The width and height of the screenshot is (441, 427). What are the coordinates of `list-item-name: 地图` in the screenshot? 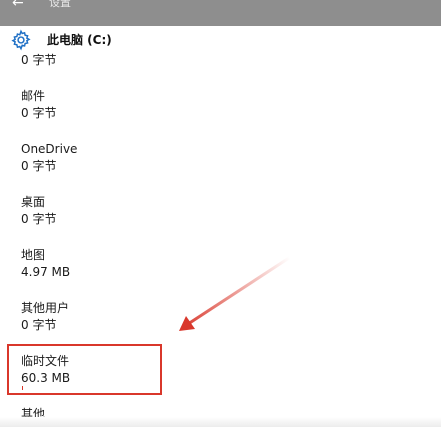 It's located at (33, 255).